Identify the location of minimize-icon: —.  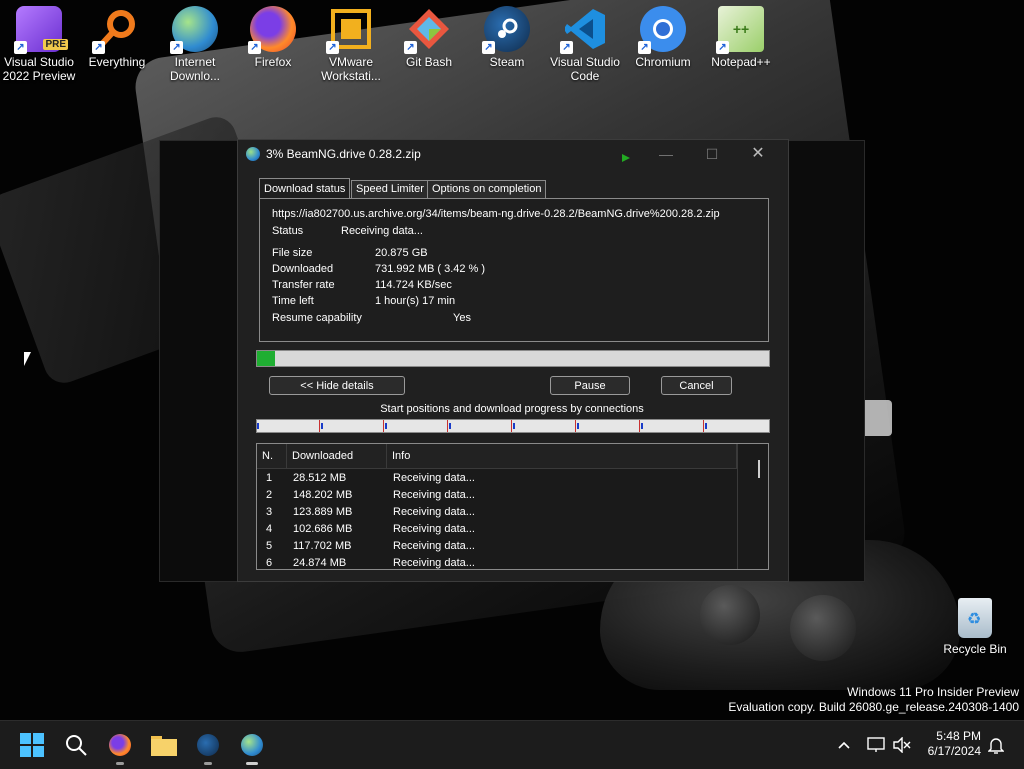
(666, 154).